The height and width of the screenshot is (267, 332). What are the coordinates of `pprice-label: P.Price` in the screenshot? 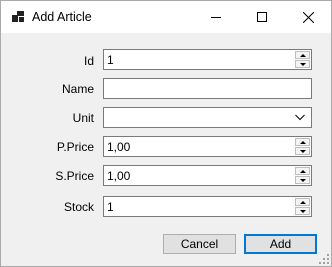 It's located at (75, 147).